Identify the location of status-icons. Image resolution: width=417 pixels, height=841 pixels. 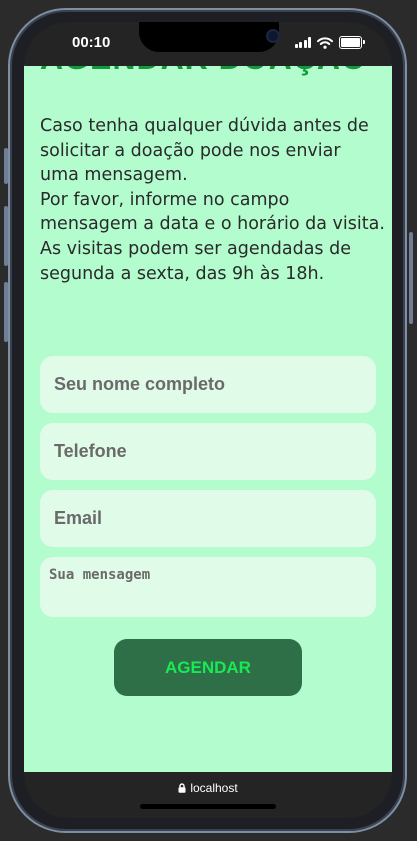
(329, 42).